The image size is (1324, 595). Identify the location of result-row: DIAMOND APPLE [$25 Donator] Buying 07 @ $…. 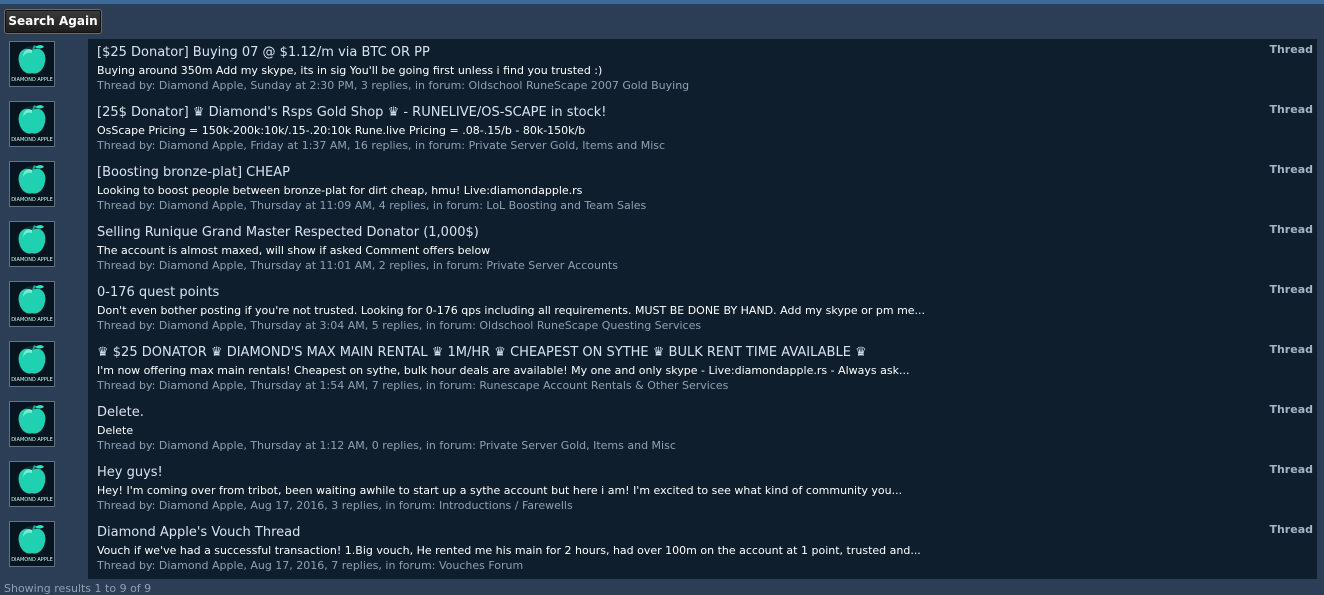
(660, 69).